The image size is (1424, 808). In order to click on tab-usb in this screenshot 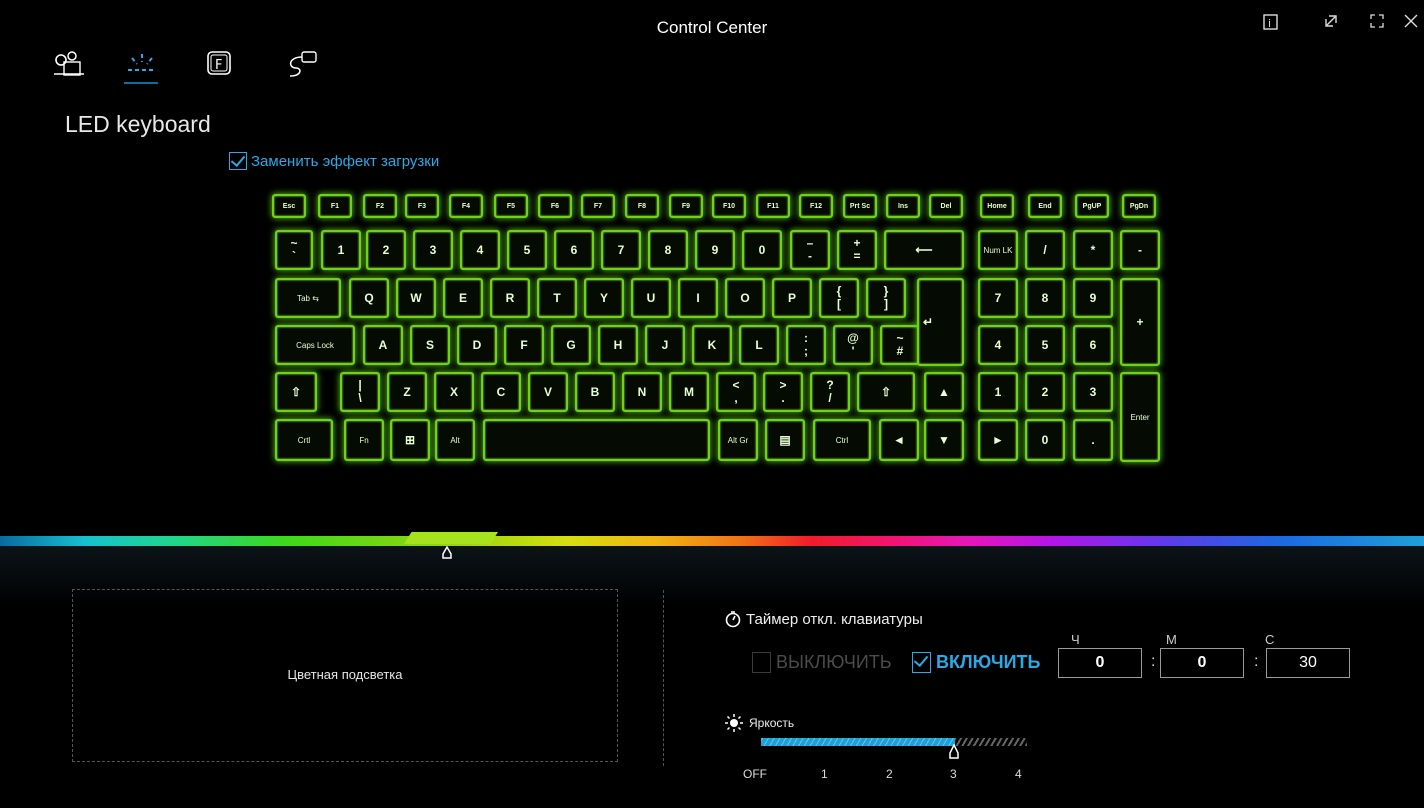, I will do `click(297, 64)`.